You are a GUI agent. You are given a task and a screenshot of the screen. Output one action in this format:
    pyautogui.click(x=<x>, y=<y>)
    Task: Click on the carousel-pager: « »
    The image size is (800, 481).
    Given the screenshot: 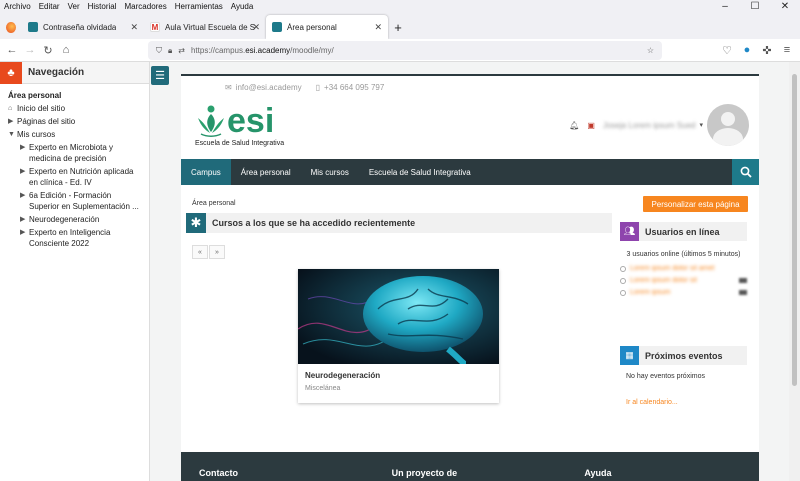 What is the action you would take?
    pyautogui.click(x=209, y=252)
    